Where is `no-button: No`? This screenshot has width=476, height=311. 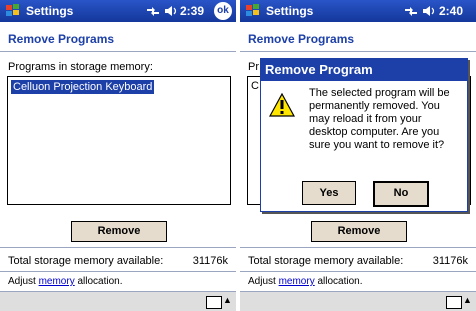
no-button: No is located at coordinates (401, 194).